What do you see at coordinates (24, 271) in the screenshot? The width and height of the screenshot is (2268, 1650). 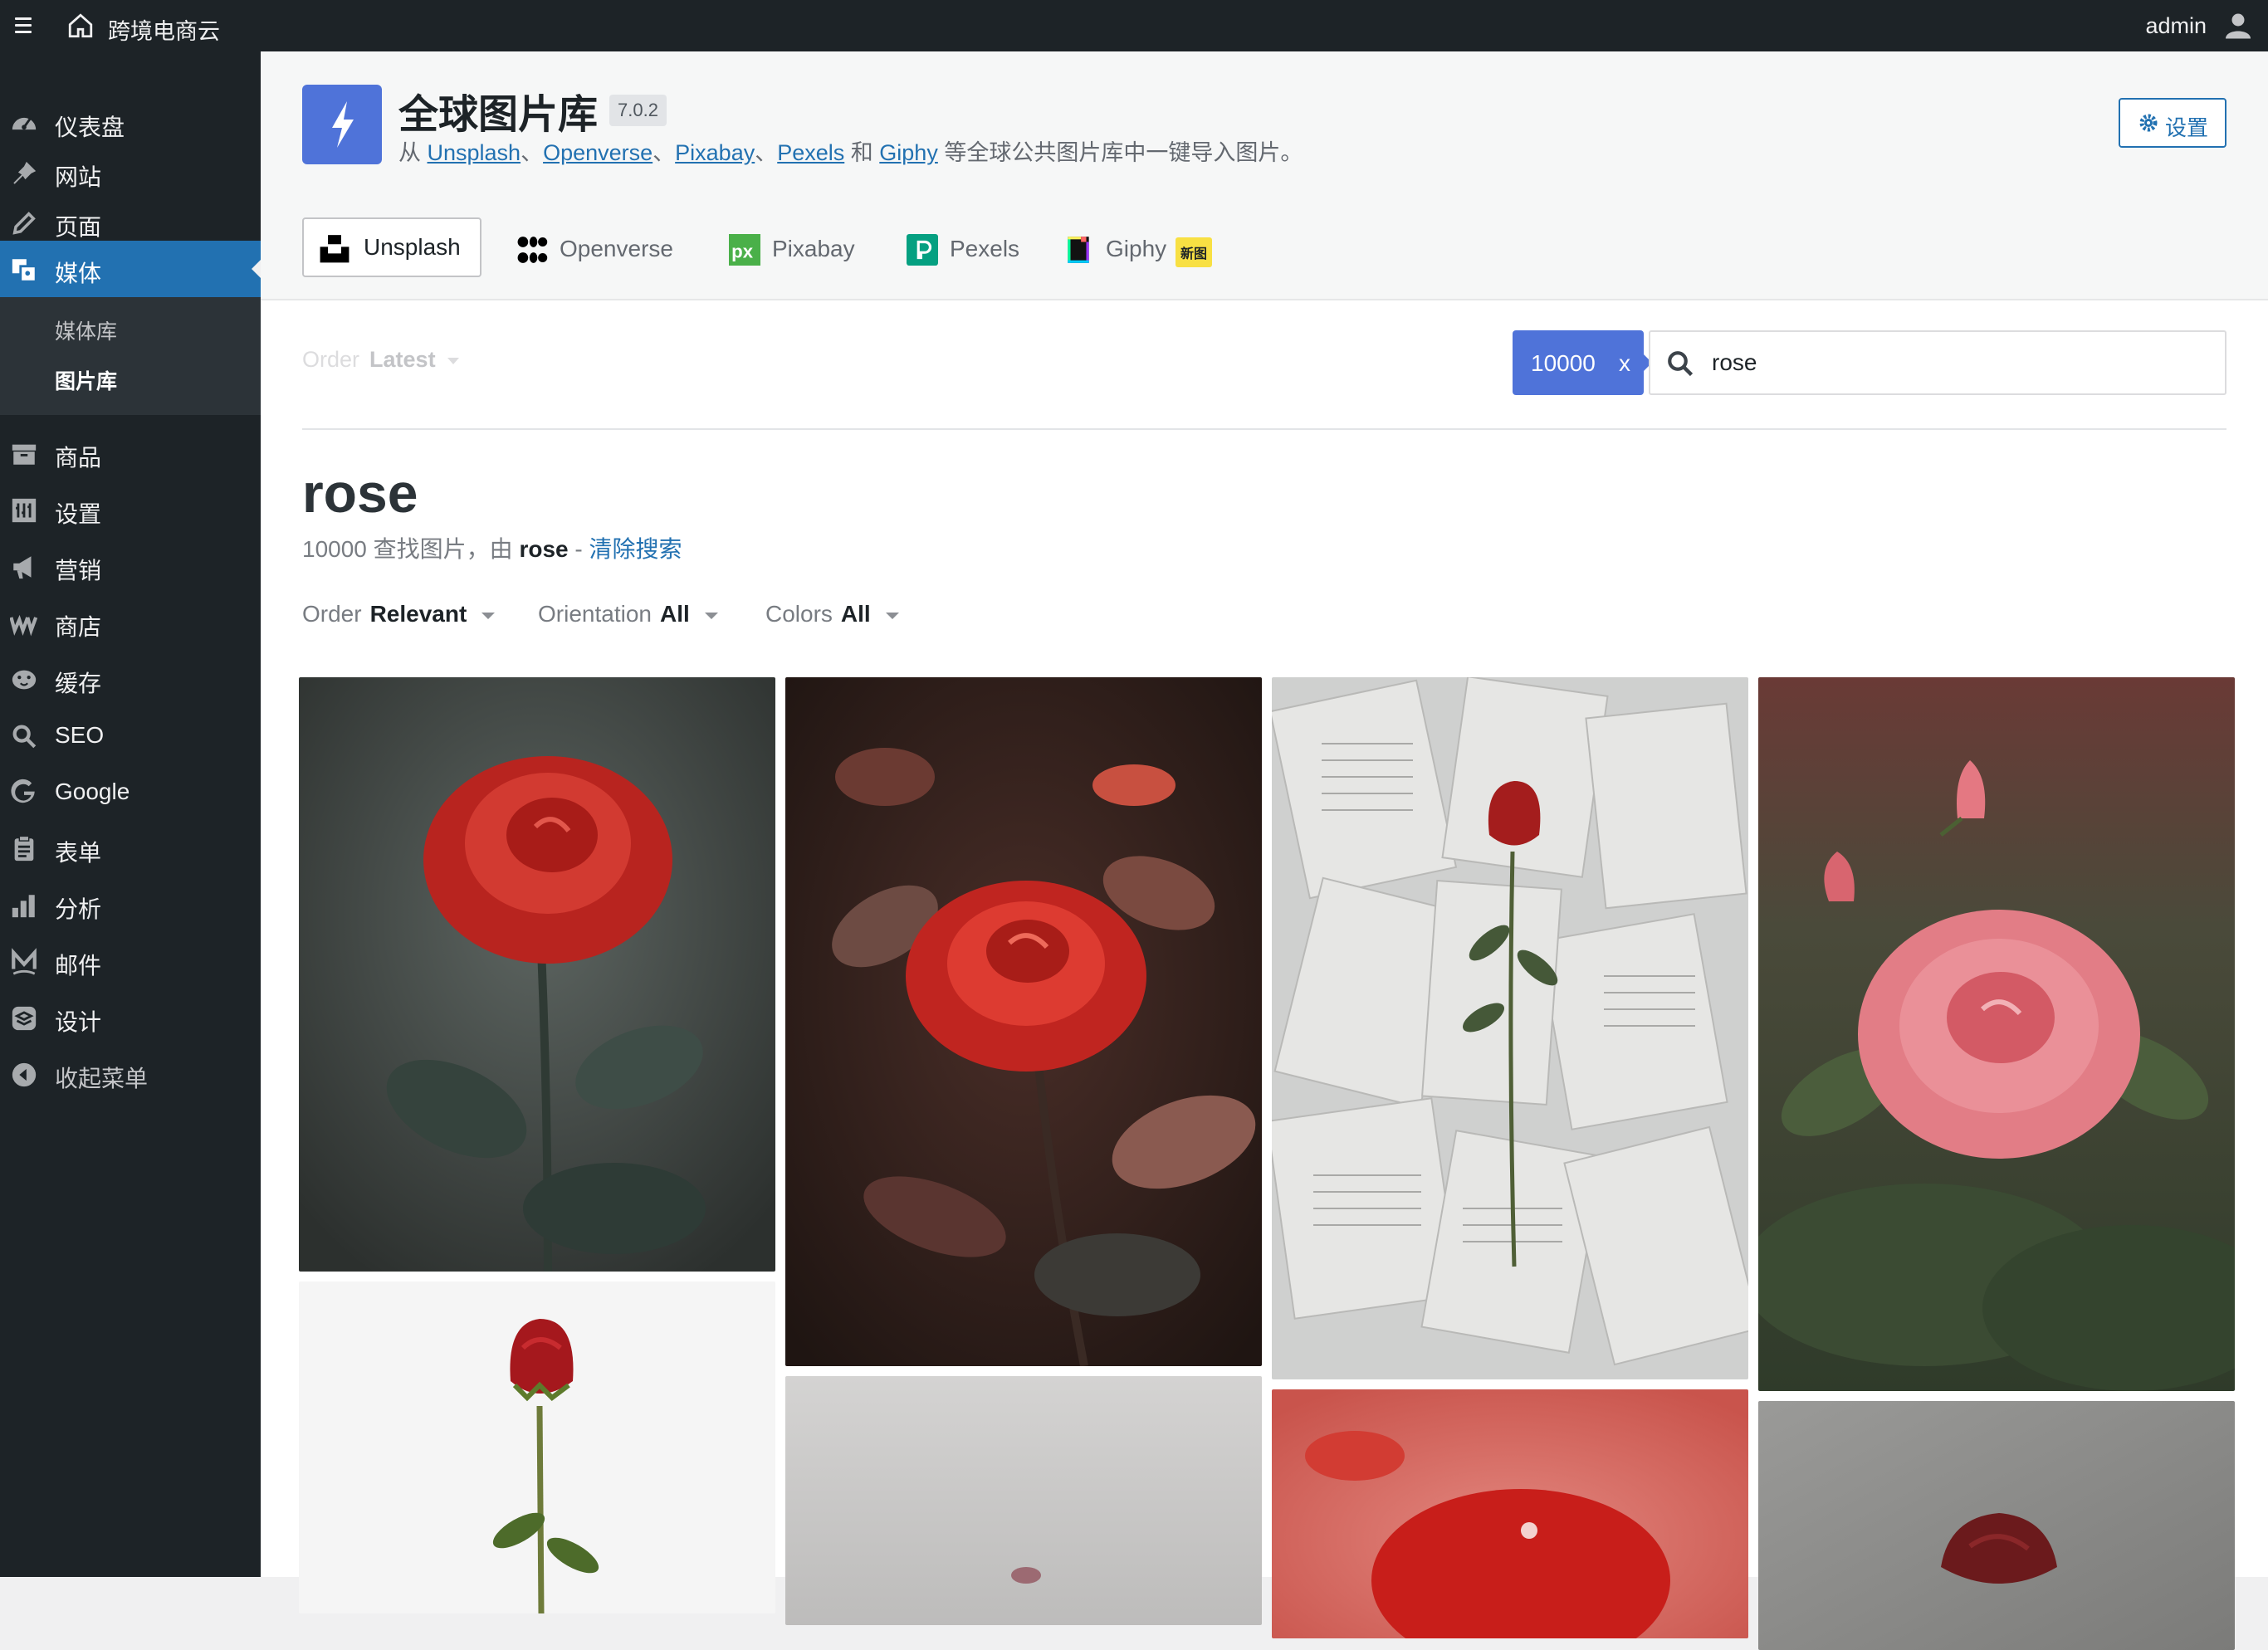 I see `media-icon` at bounding box center [24, 271].